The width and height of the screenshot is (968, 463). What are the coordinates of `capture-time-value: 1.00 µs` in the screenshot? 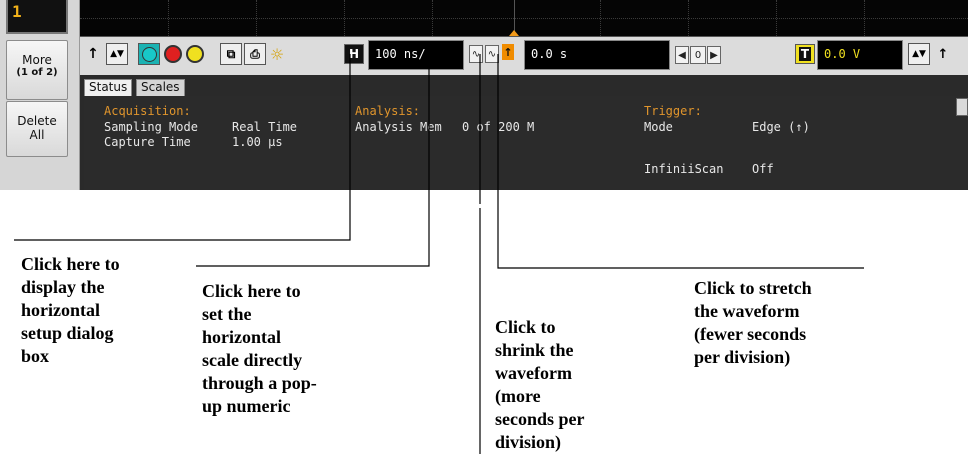 It's located at (257, 142).